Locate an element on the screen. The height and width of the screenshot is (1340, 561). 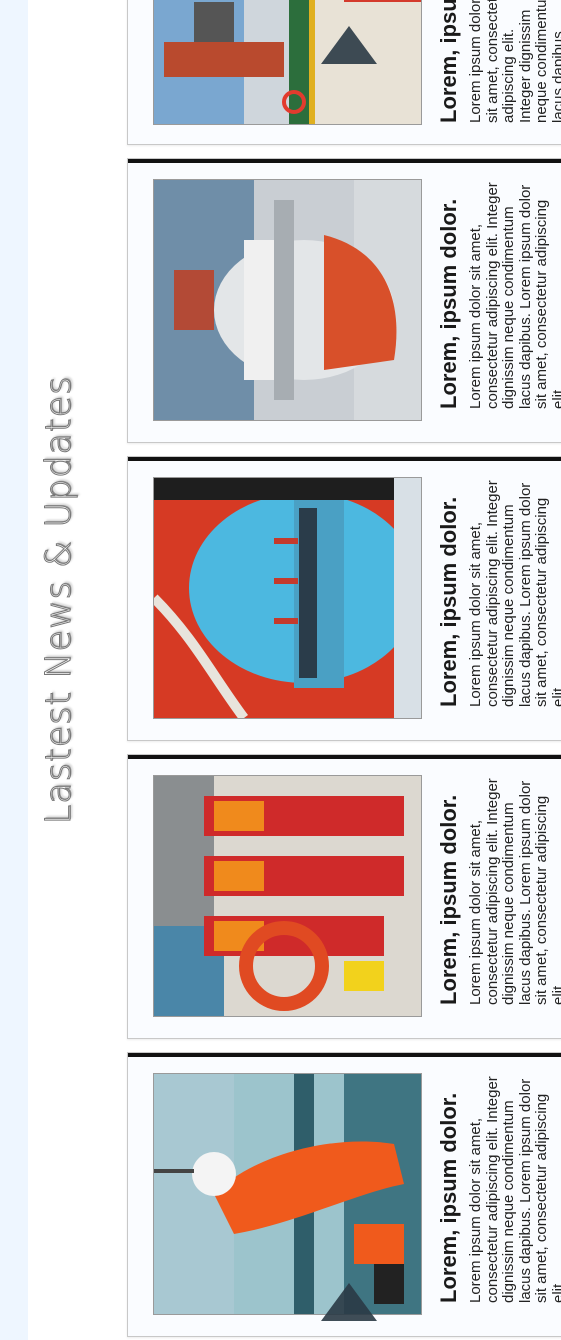
porthole-image is located at coordinates (287, 598).